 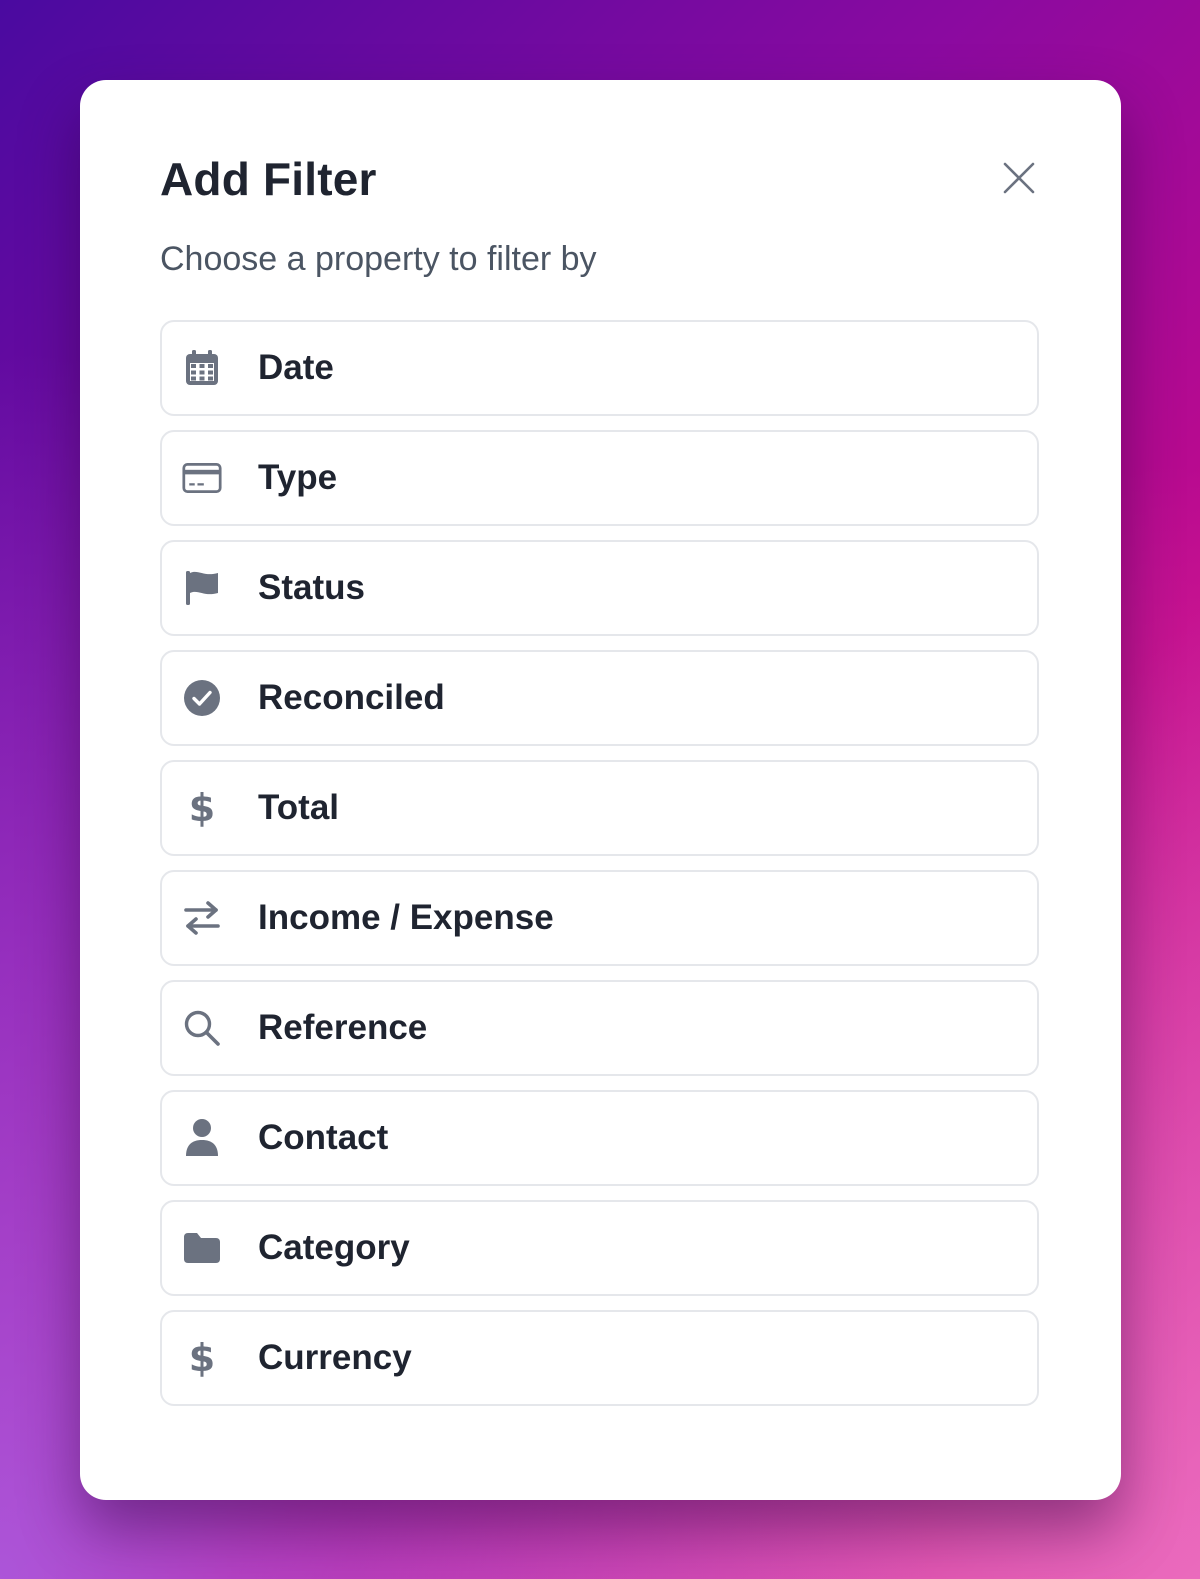 I want to click on filter-option-category: Category, so click(x=599, y=1248).